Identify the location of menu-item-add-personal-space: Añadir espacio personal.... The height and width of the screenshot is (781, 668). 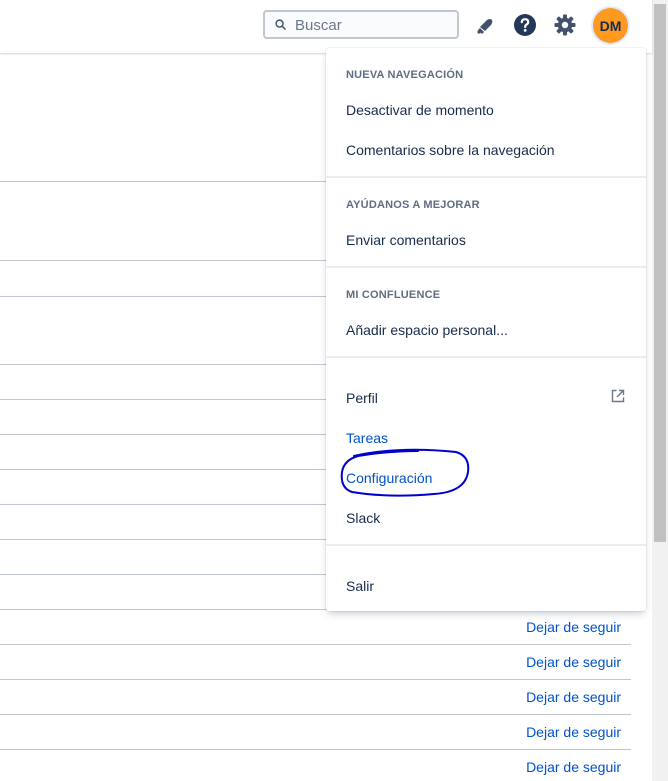
(427, 330).